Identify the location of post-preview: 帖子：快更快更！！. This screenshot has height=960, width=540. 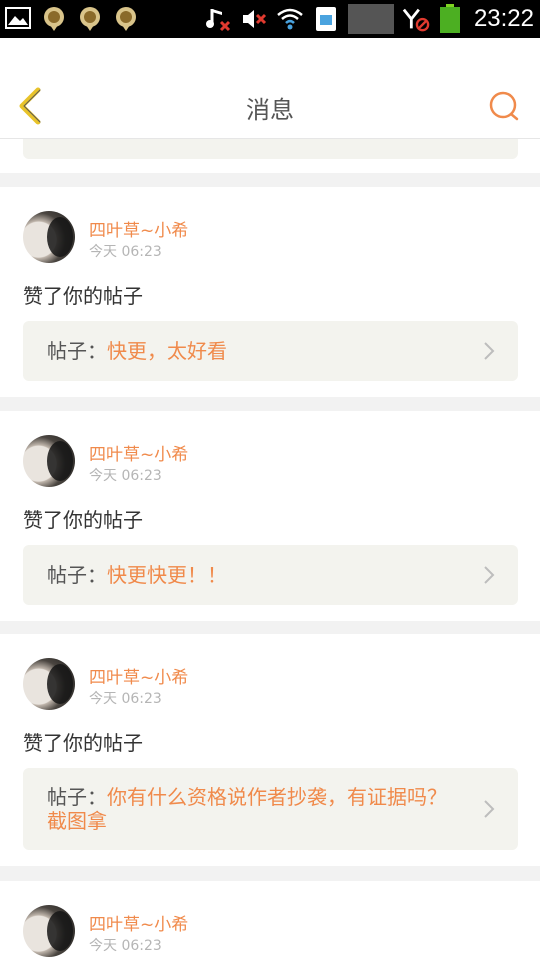
(252, 575).